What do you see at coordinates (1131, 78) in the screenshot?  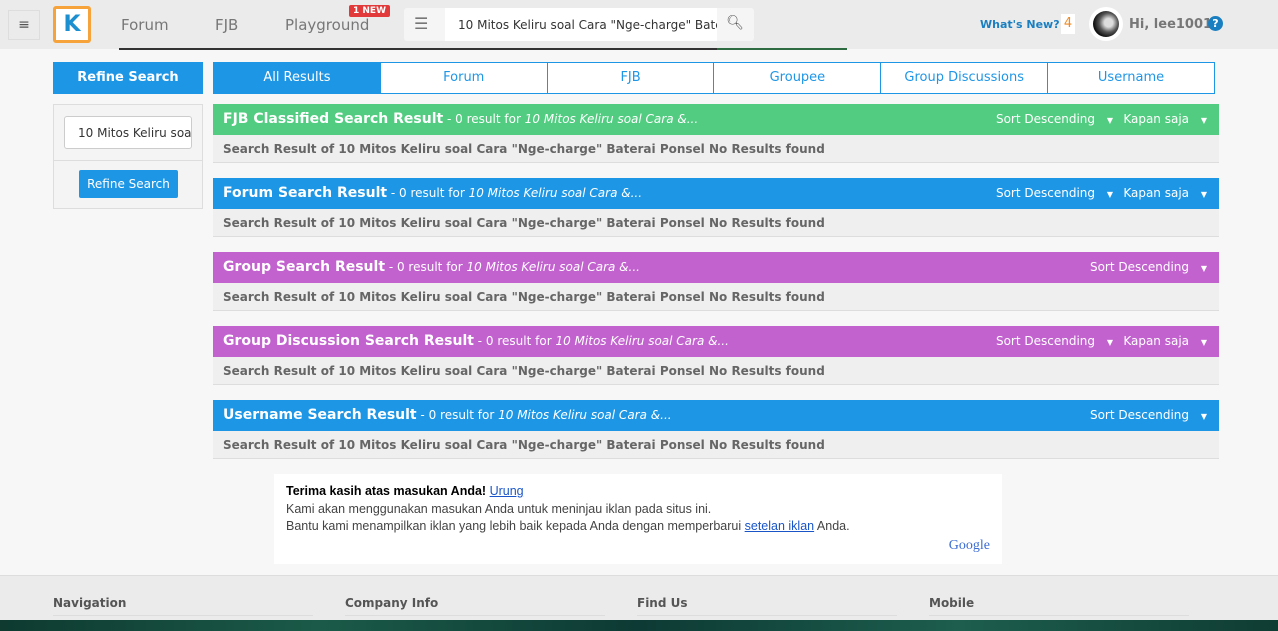 I see `tab-username: Username` at bounding box center [1131, 78].